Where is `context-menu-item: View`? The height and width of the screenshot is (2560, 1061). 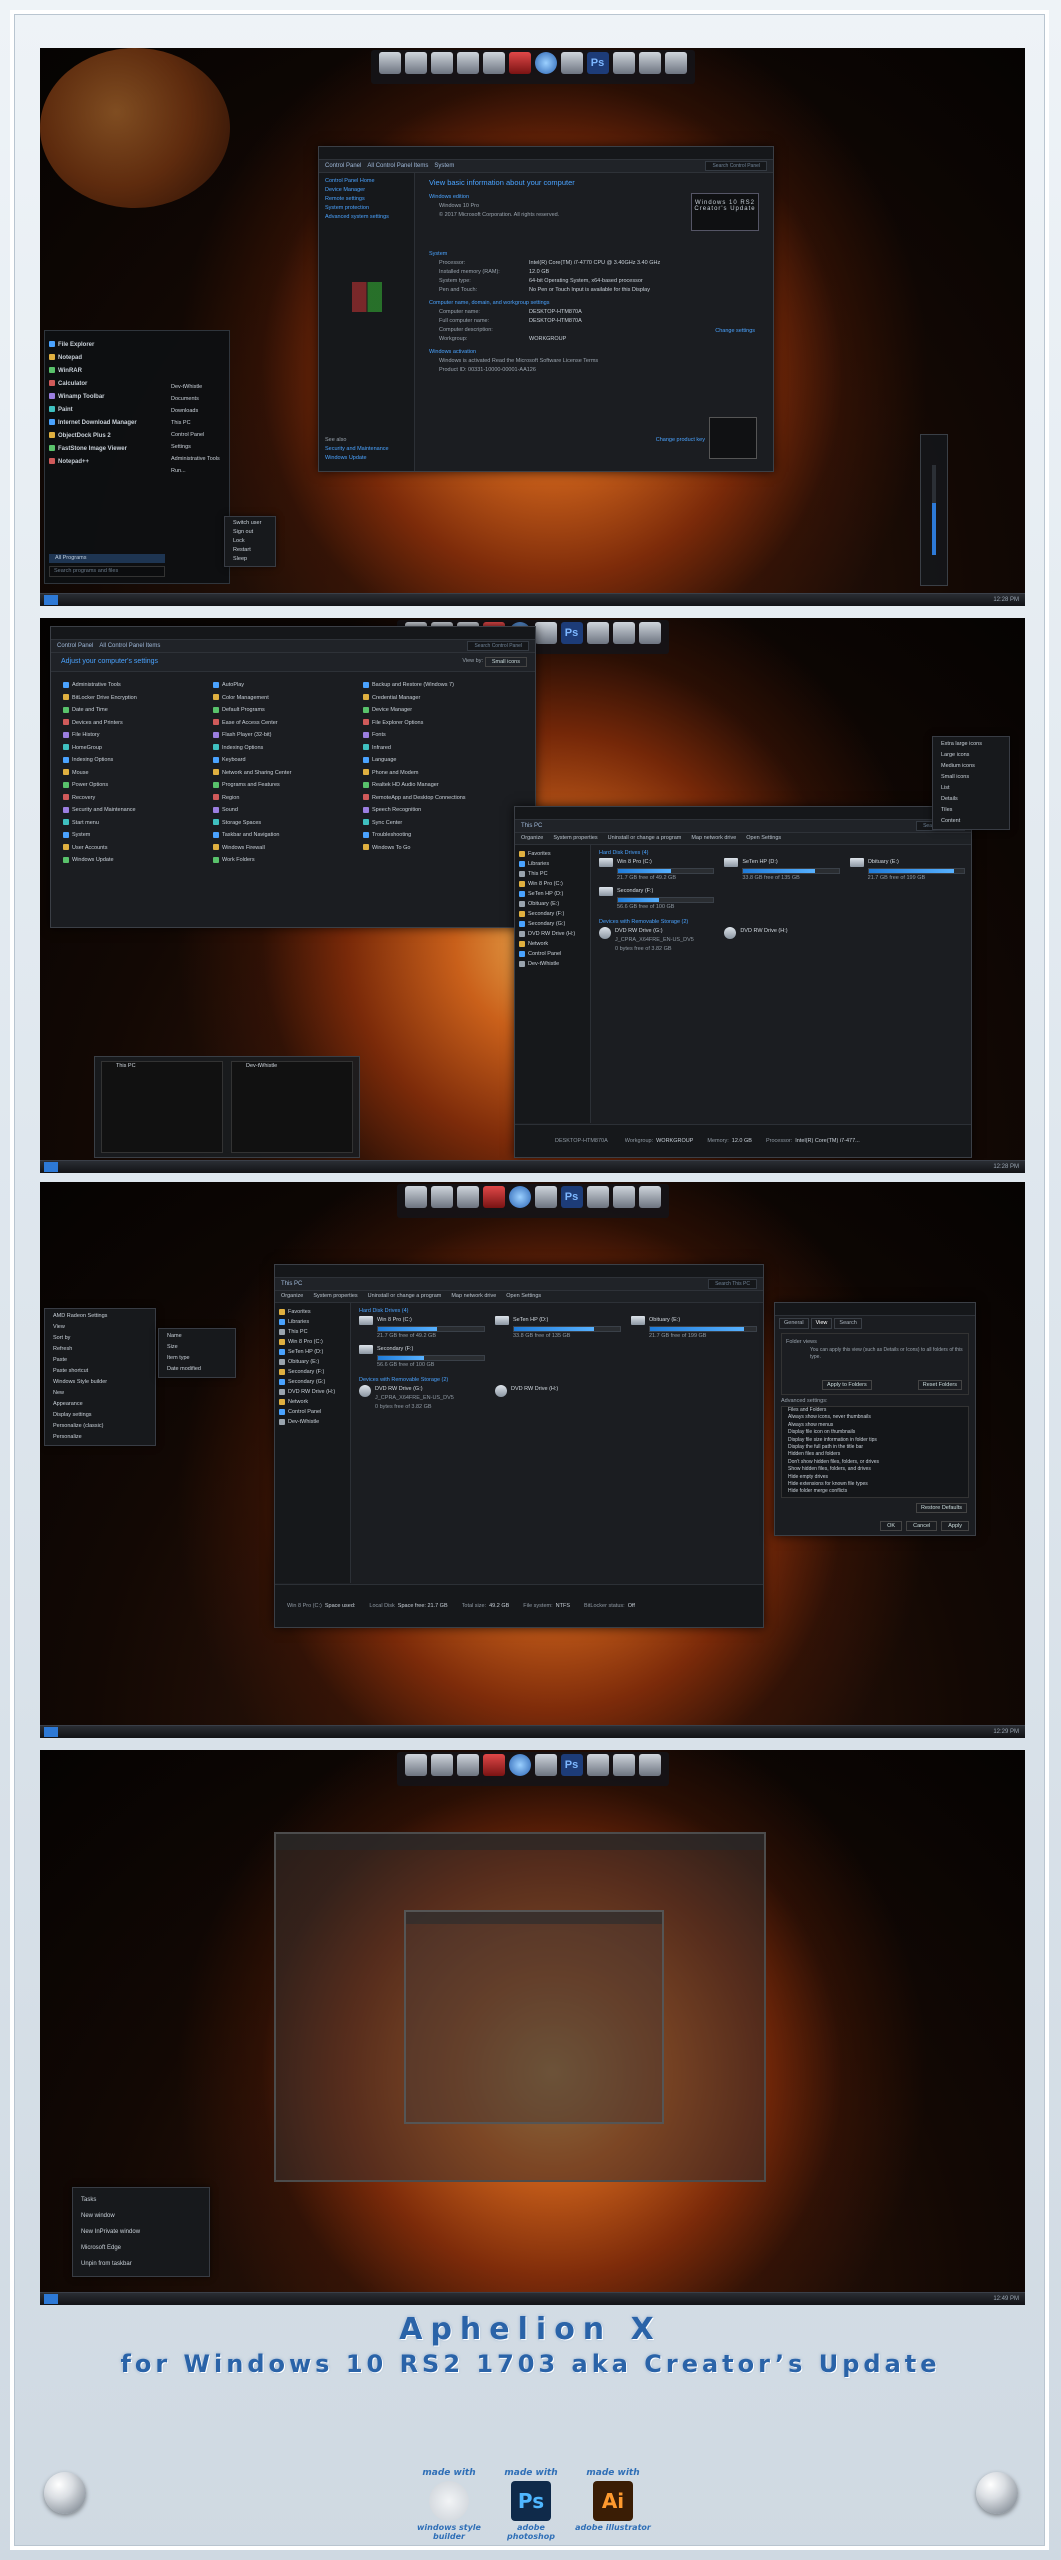
context-menu-item: View is located at coordinates (100, 1327).